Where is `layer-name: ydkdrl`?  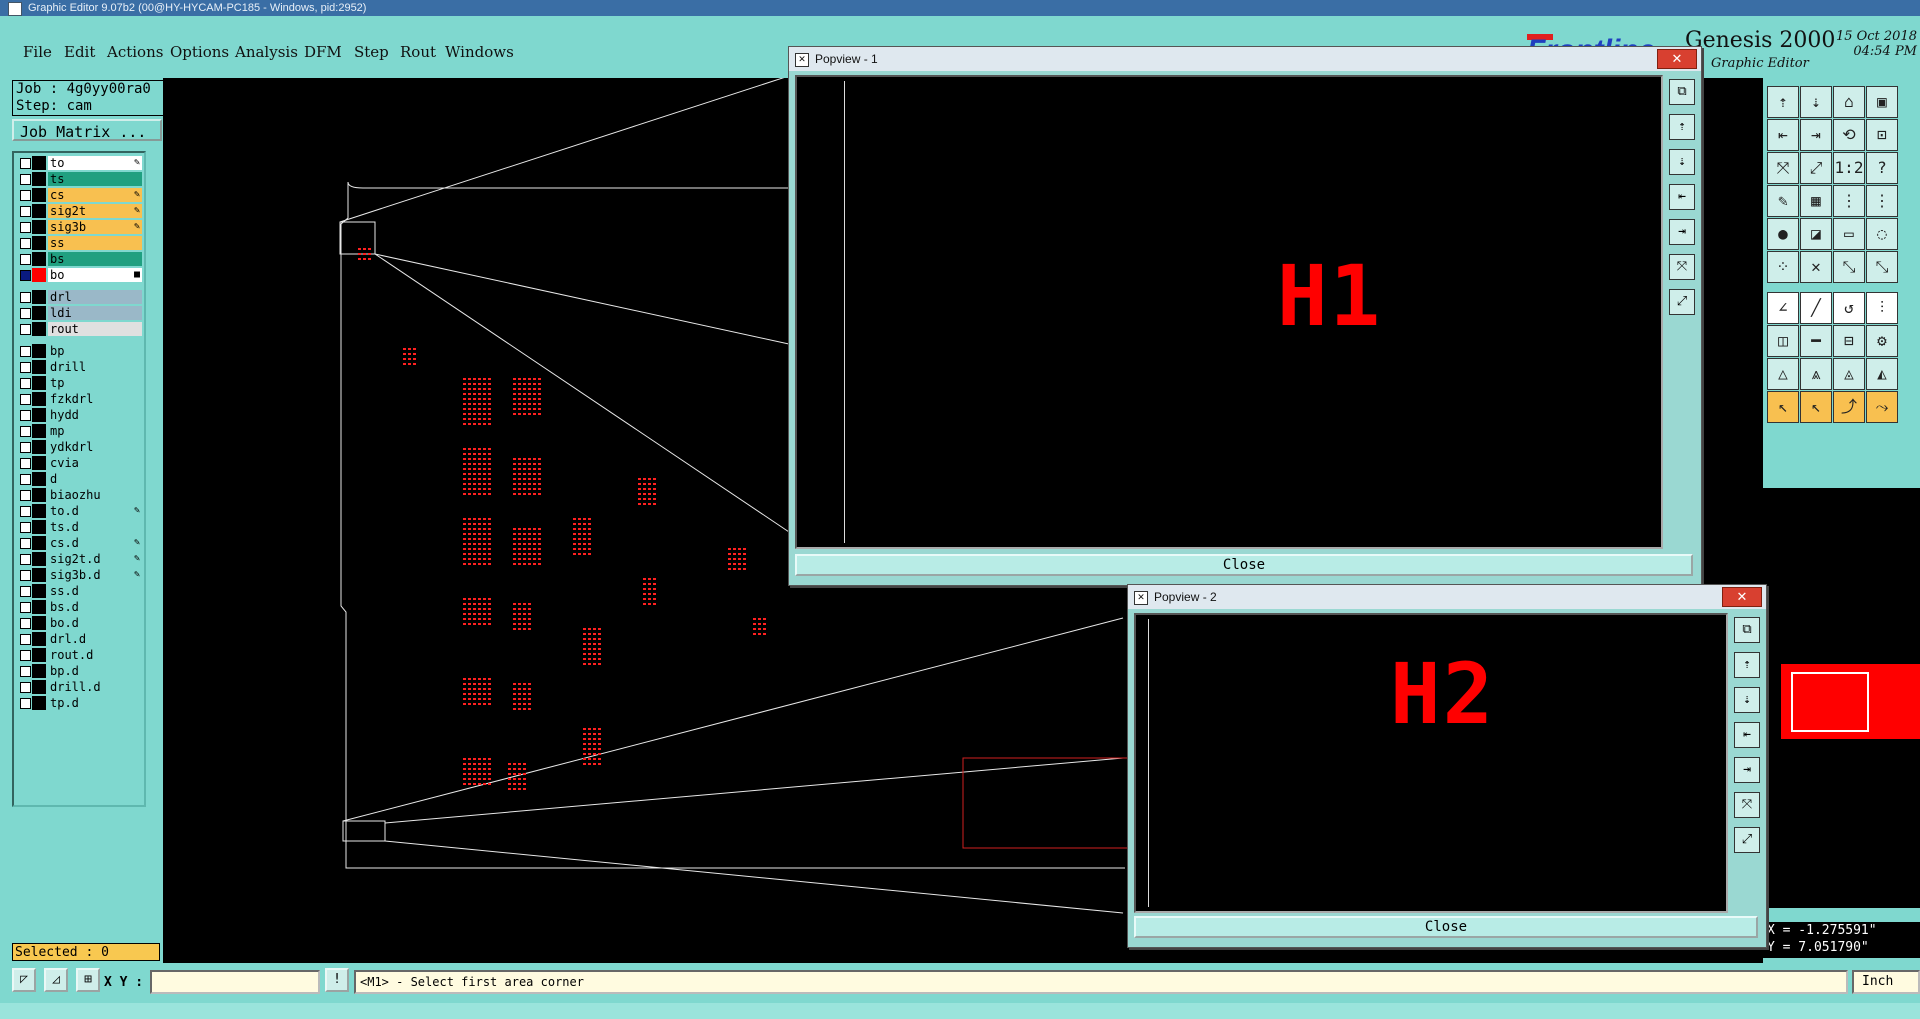 layer-name: ydkdrl is located at coordinates (95, 447).